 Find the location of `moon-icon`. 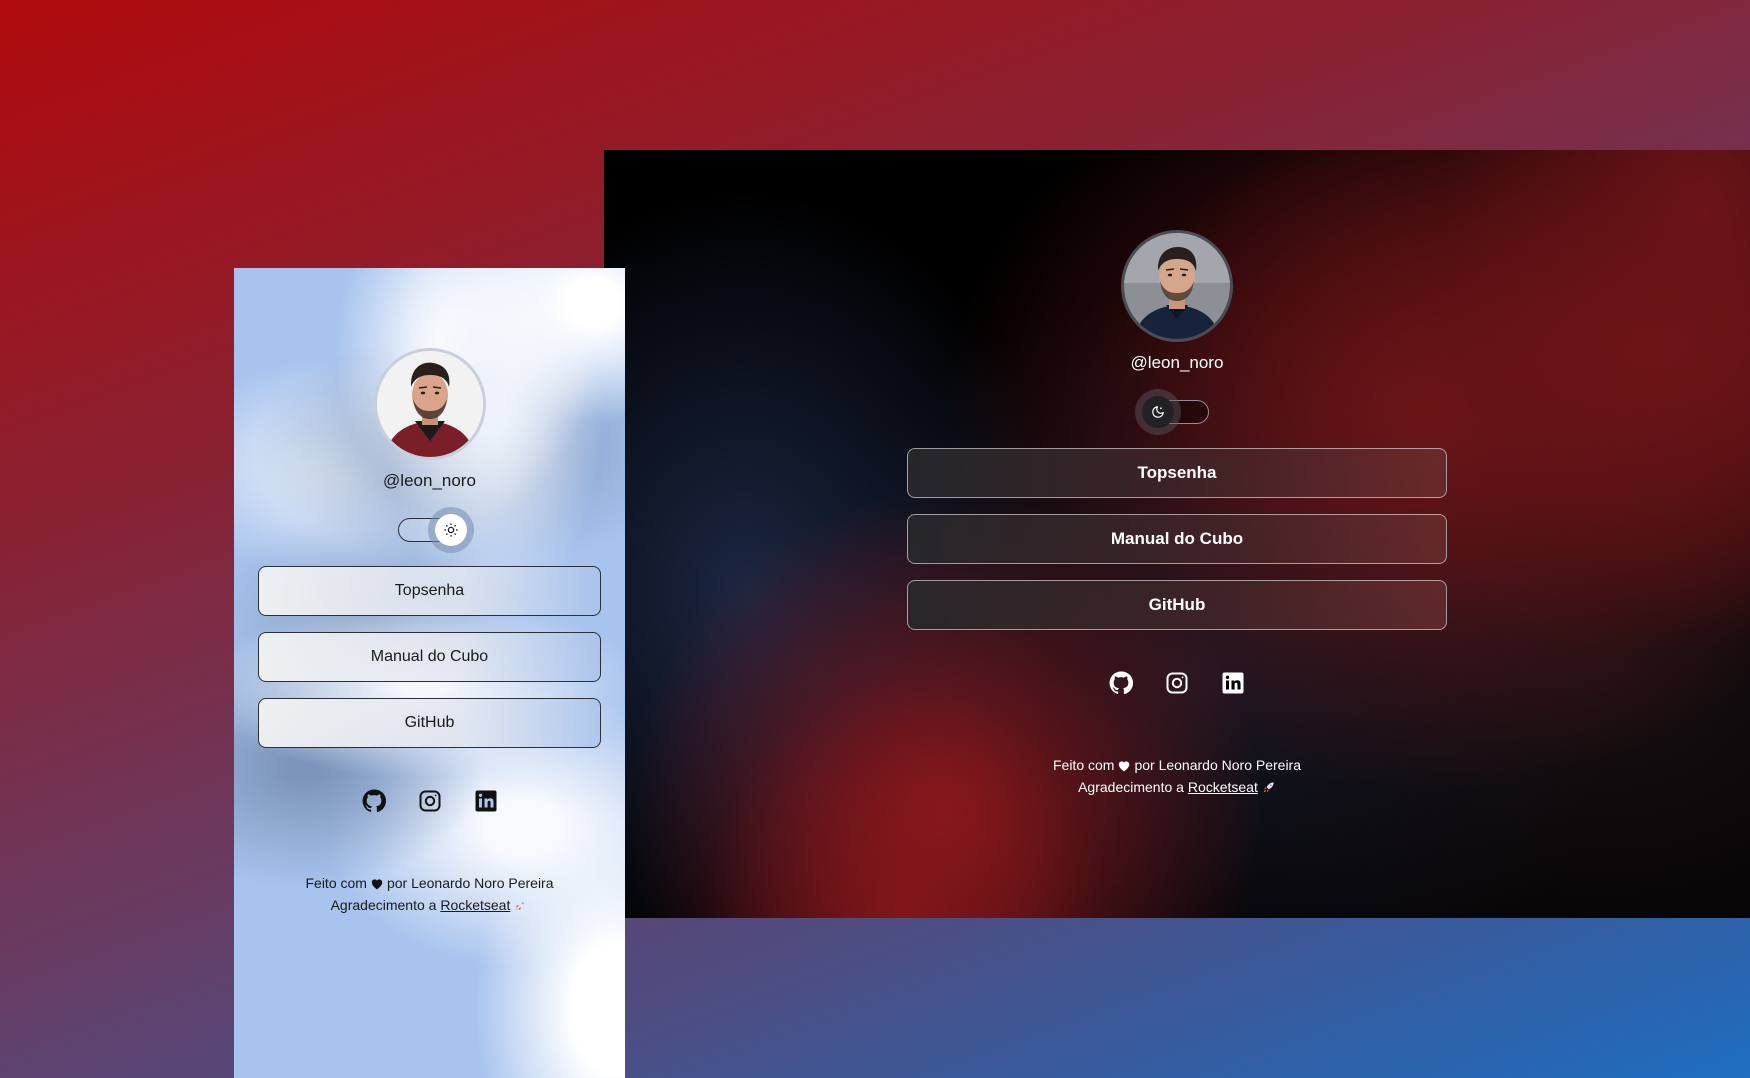

moon-icon is located at coordinates (1158, 412).